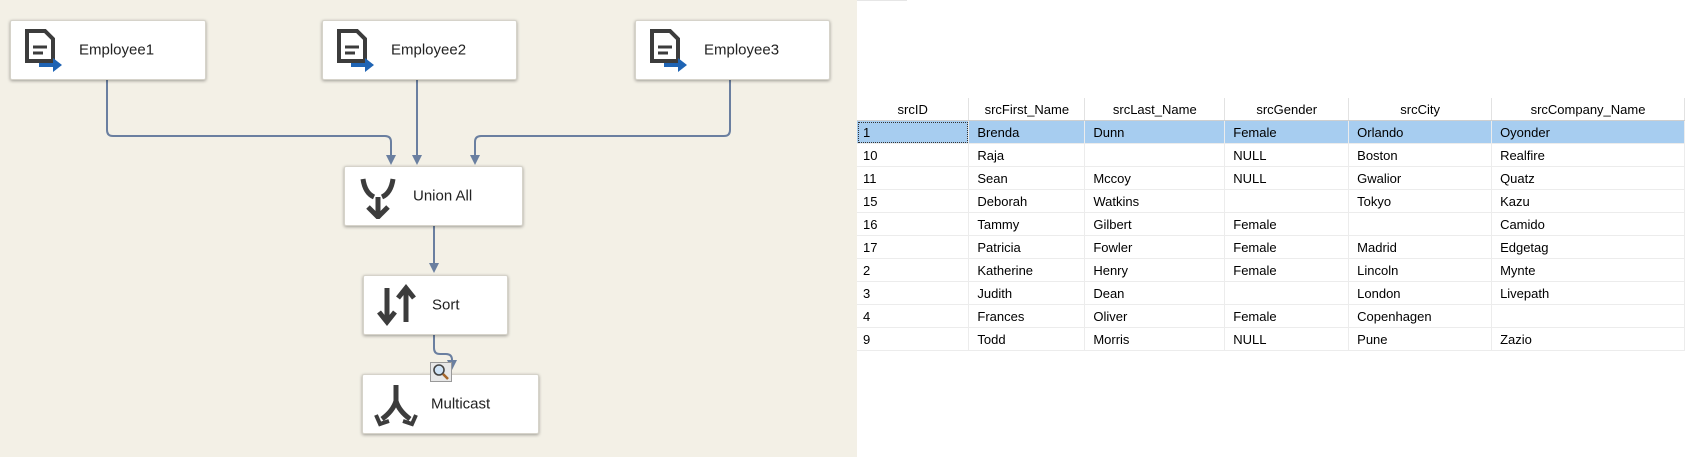  Describe the element at coordinates (1155, 339) in the screenshot. I see `cell-last-name: Morris` at that location.